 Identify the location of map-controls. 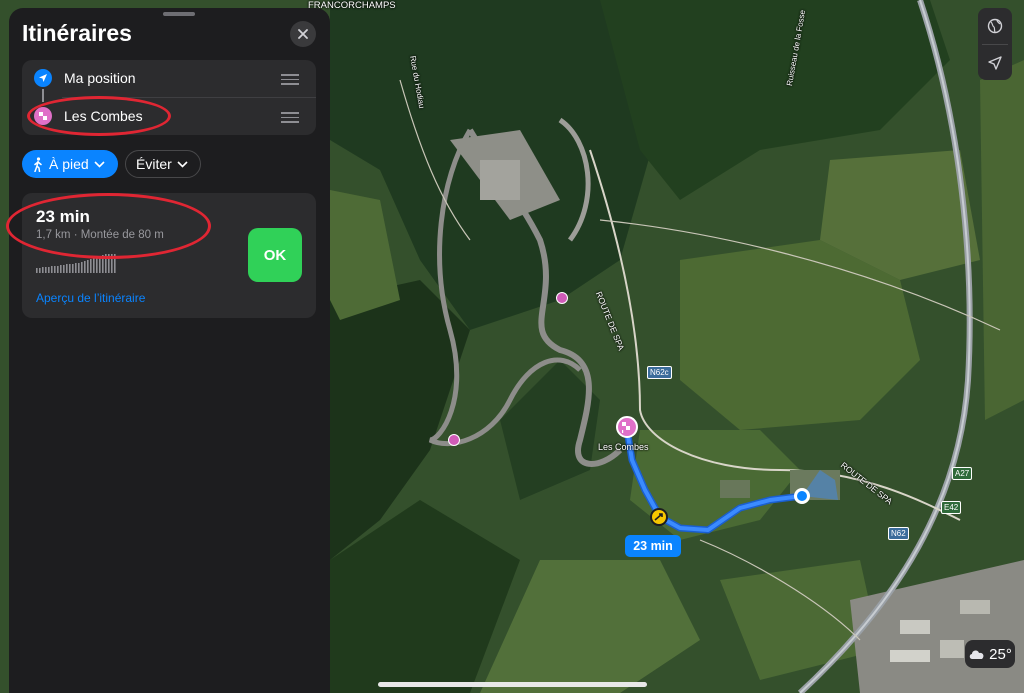
(995, 44).